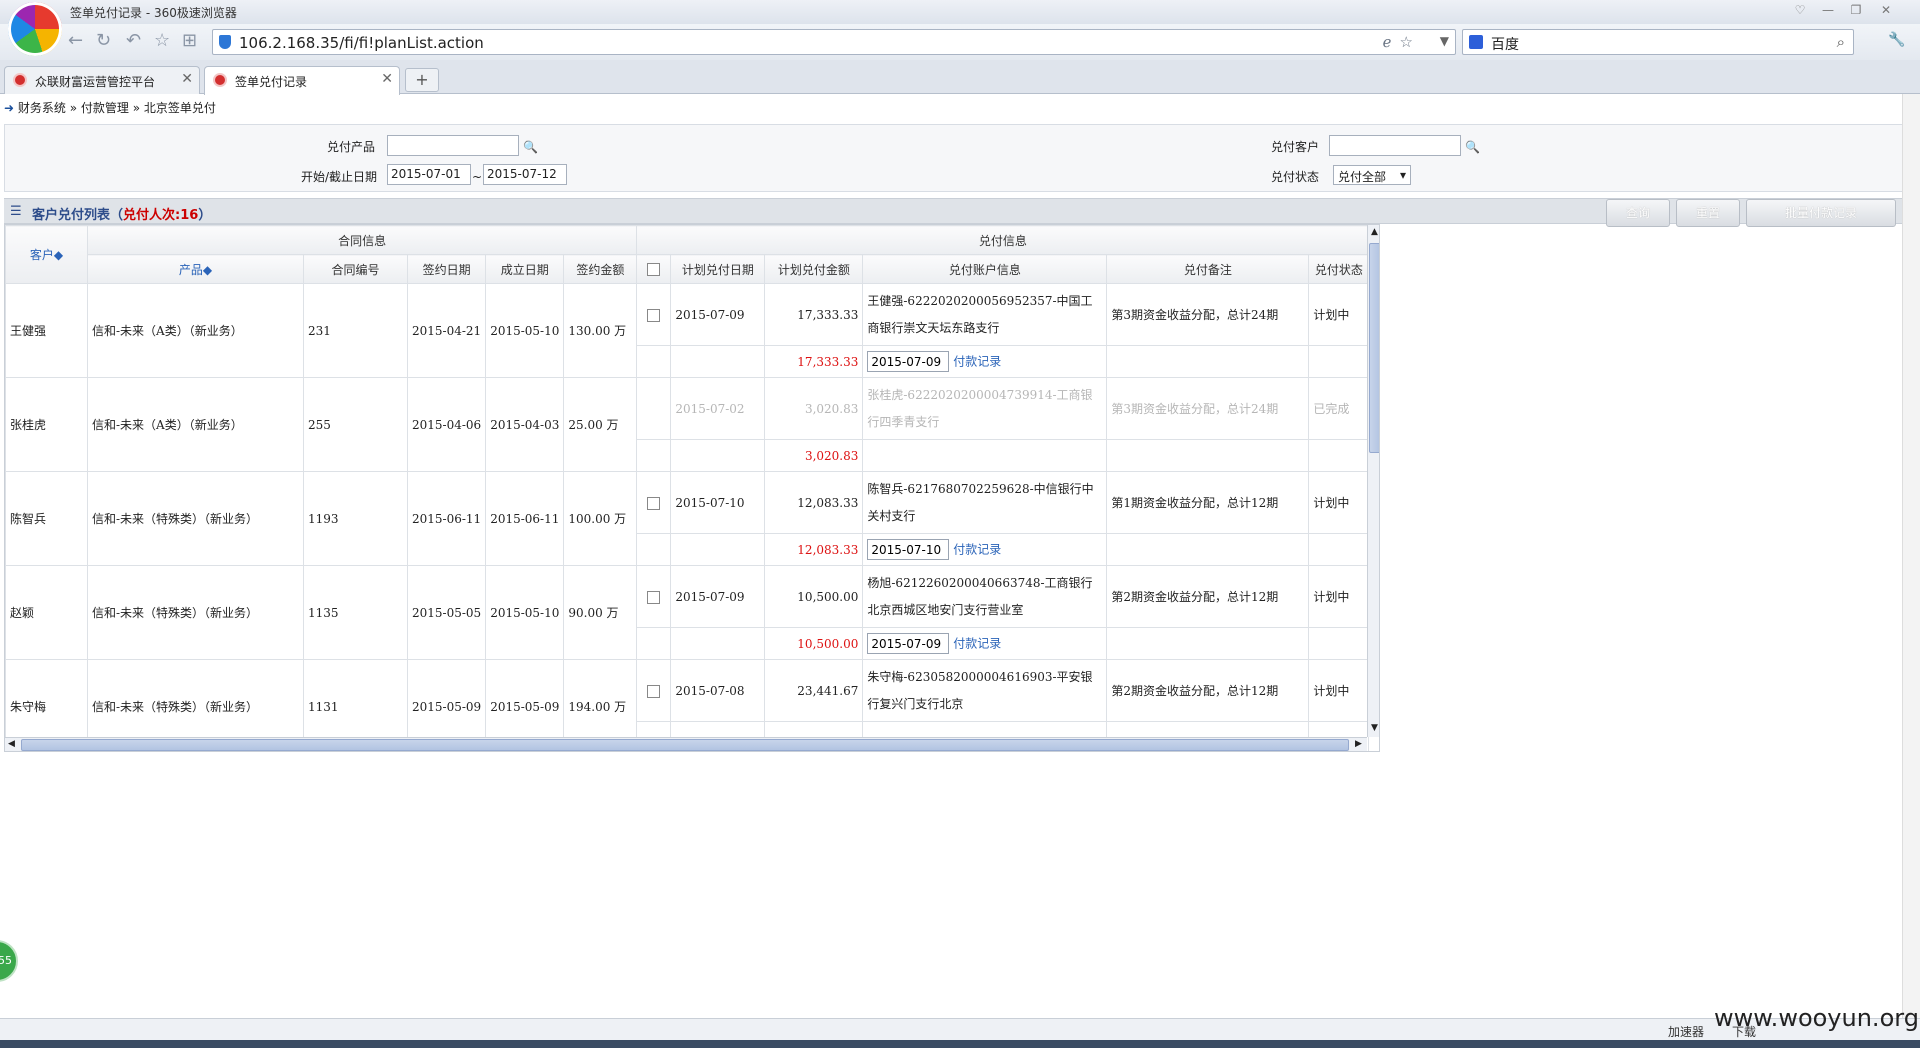  Describe the element at coordinates (525, 269) in the screenshot. I see `col-found-date: 成立日期` at that location.